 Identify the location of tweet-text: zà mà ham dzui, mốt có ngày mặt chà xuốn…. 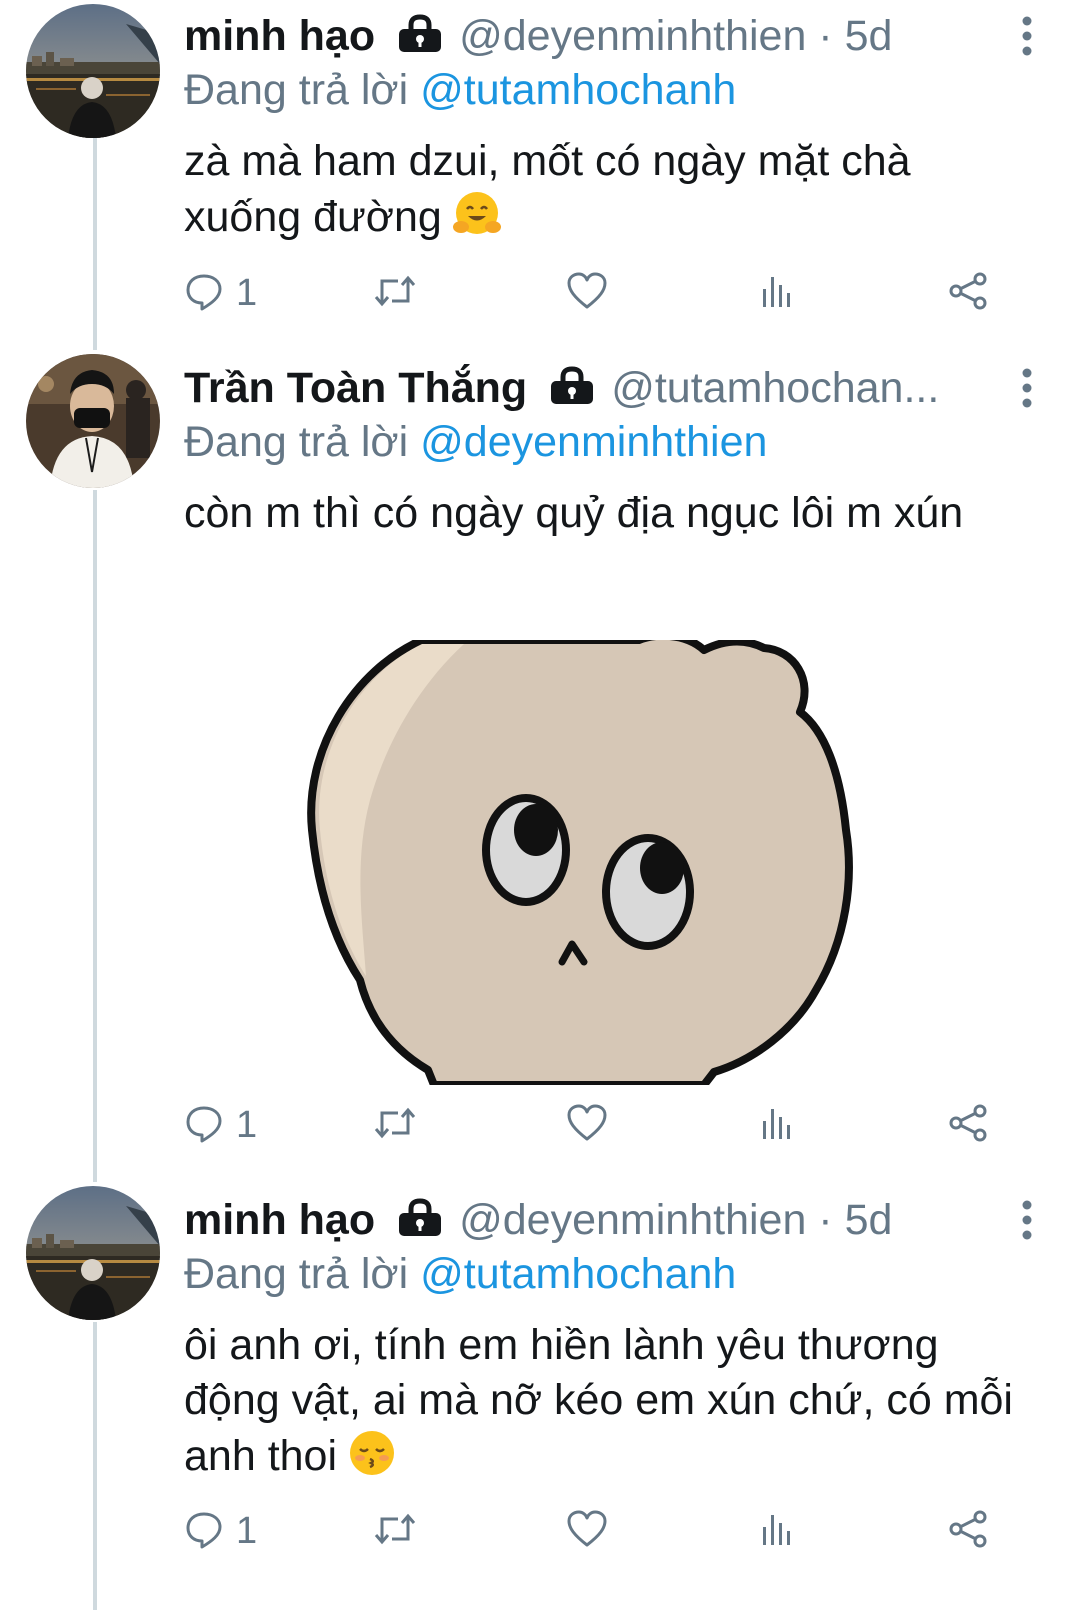
(609, 193).